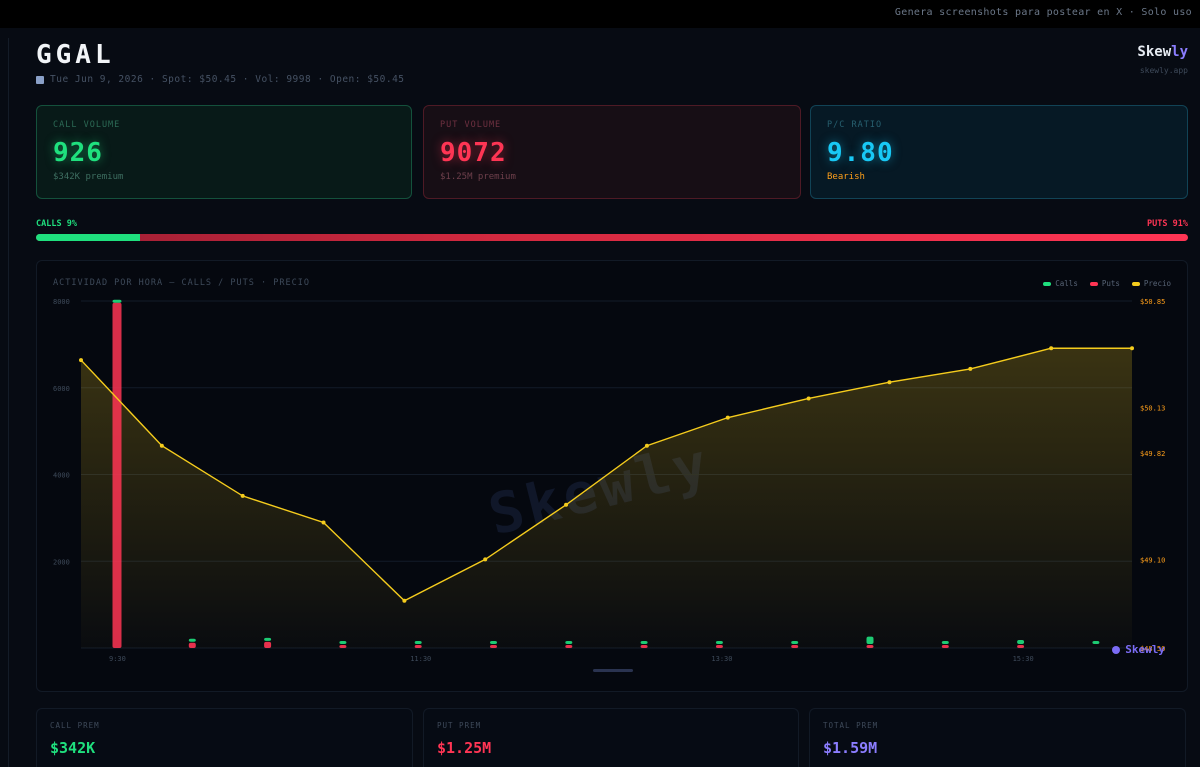  I want to click on put-premium-card: PUT PREM $1.25M, so click(611, 737).